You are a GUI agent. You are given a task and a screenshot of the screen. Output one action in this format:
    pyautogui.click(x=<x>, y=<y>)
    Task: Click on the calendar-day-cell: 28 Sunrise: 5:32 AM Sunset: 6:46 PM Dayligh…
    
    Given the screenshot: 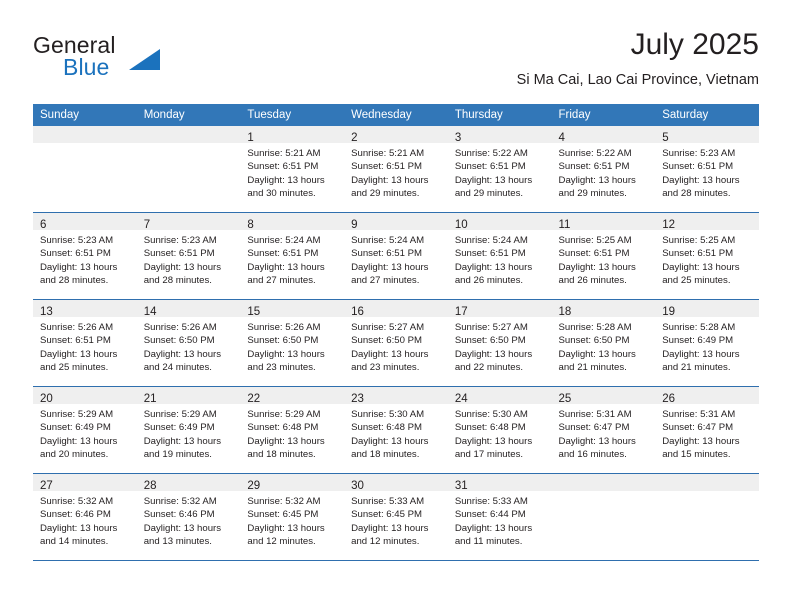 What is the action you would take?
    pyautogui.click(x=188, y=517)
    